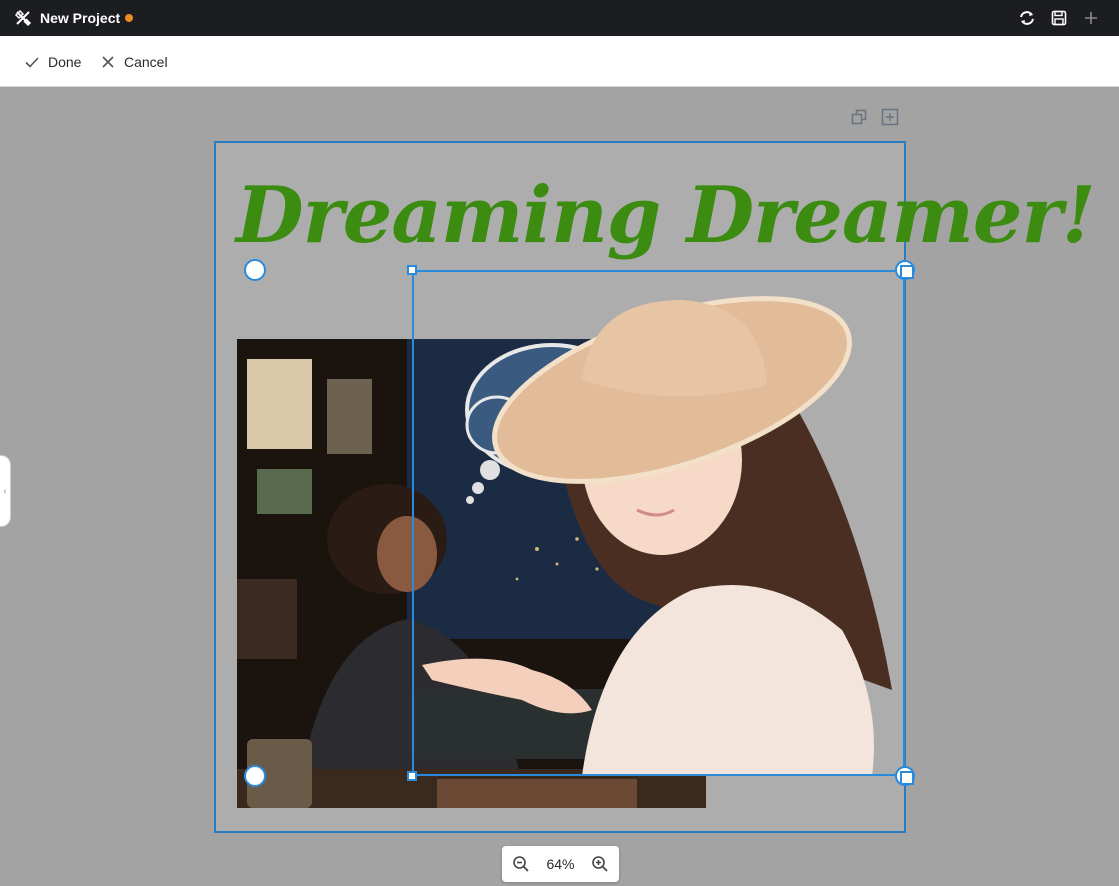 The width and height of the screenshot is (1119, 886). What do you see at coordinates (905, 270) in the screenshot?
I see `transform-handle-top-right` at bounding box center [905, 270].